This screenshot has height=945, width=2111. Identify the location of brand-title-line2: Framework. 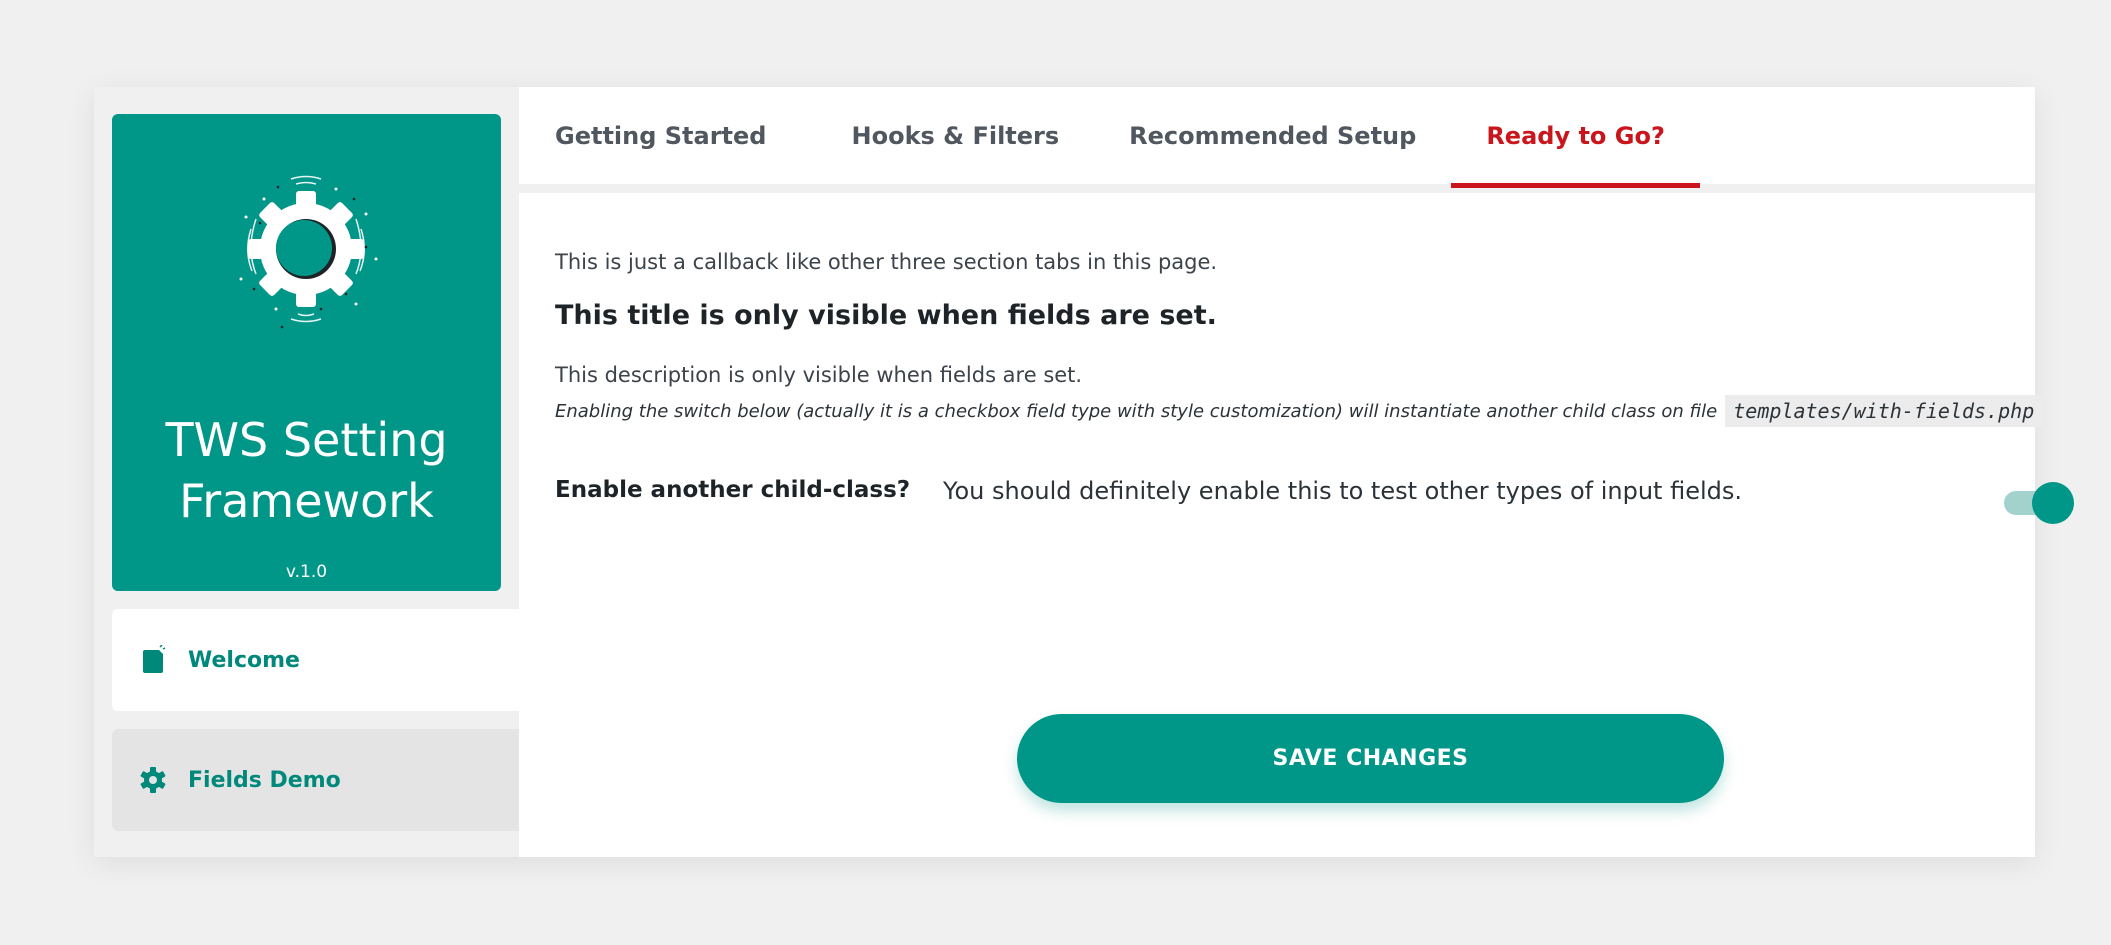
(306, 501).